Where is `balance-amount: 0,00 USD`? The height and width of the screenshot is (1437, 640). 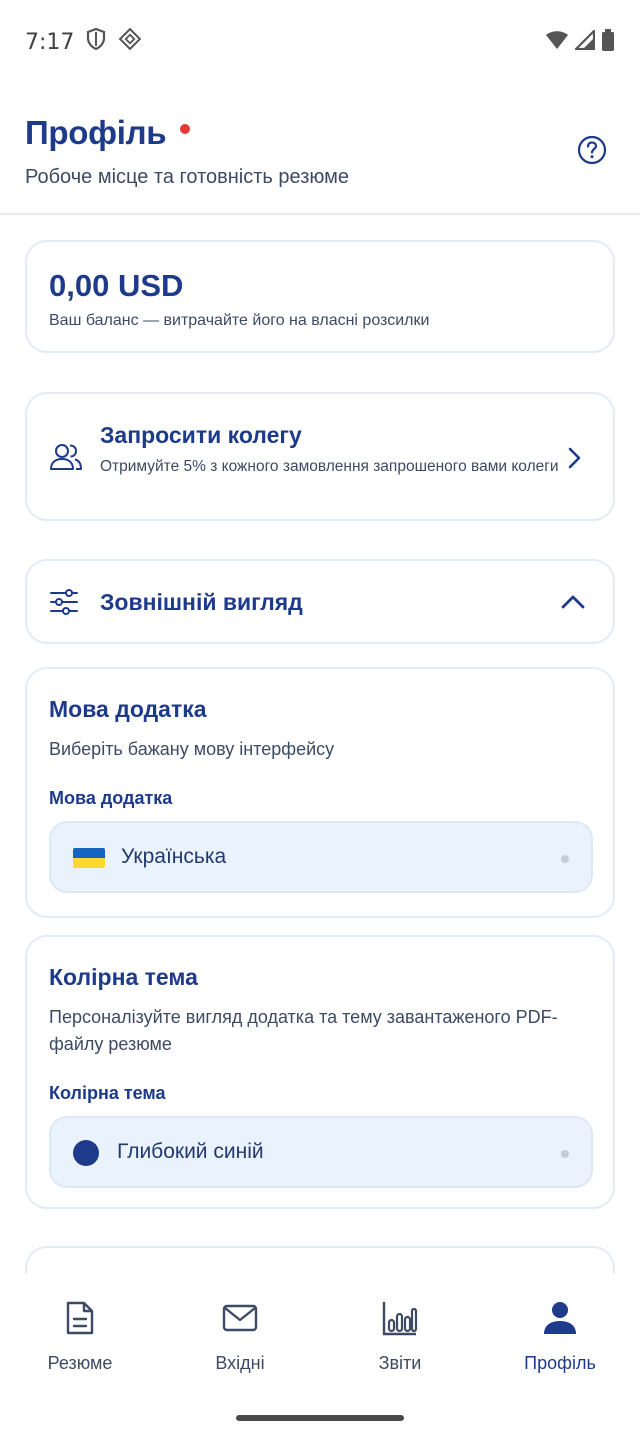
balance-amount: 0,00 USD is located at coordinates (116, 285).